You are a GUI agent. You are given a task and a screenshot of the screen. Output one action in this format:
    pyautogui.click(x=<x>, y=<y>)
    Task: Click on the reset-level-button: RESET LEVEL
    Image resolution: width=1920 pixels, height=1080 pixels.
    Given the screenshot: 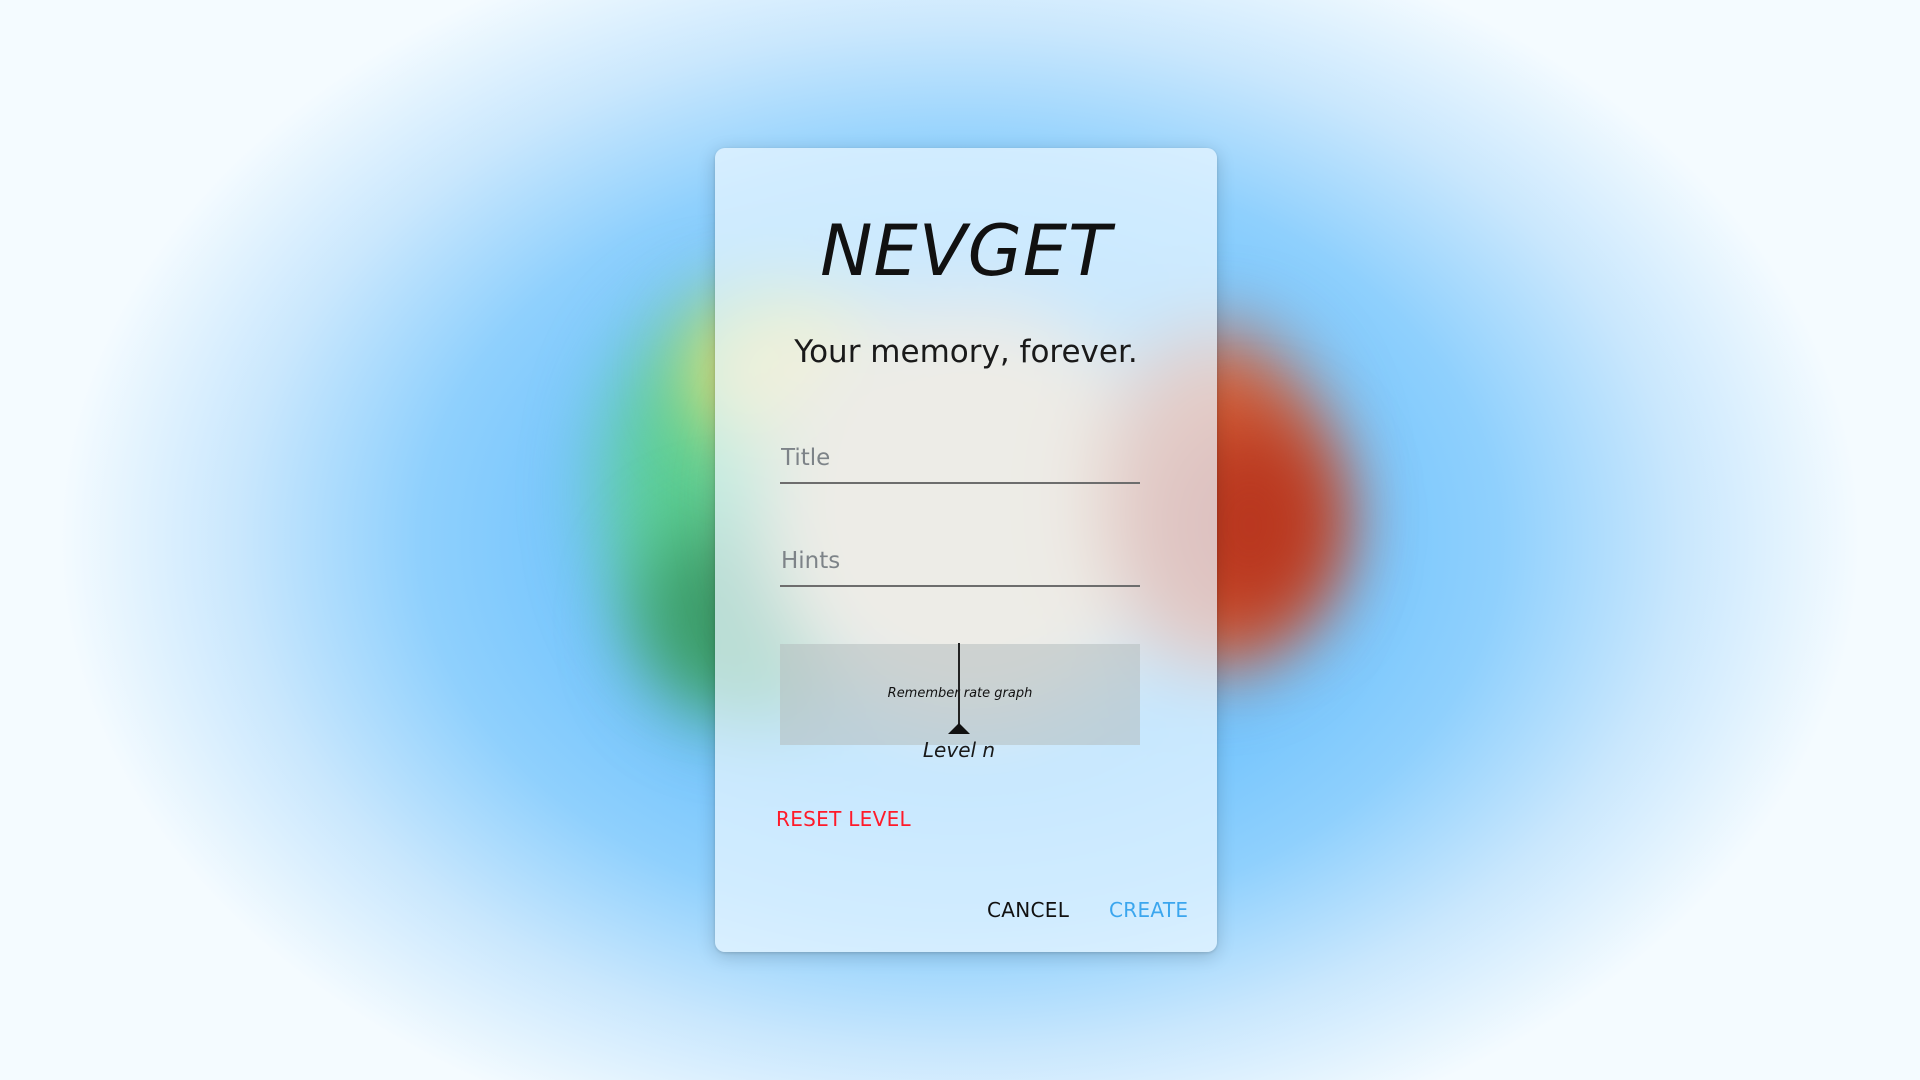 What is the action you would take?
    pyautogui.click(x=843, y=819)
    